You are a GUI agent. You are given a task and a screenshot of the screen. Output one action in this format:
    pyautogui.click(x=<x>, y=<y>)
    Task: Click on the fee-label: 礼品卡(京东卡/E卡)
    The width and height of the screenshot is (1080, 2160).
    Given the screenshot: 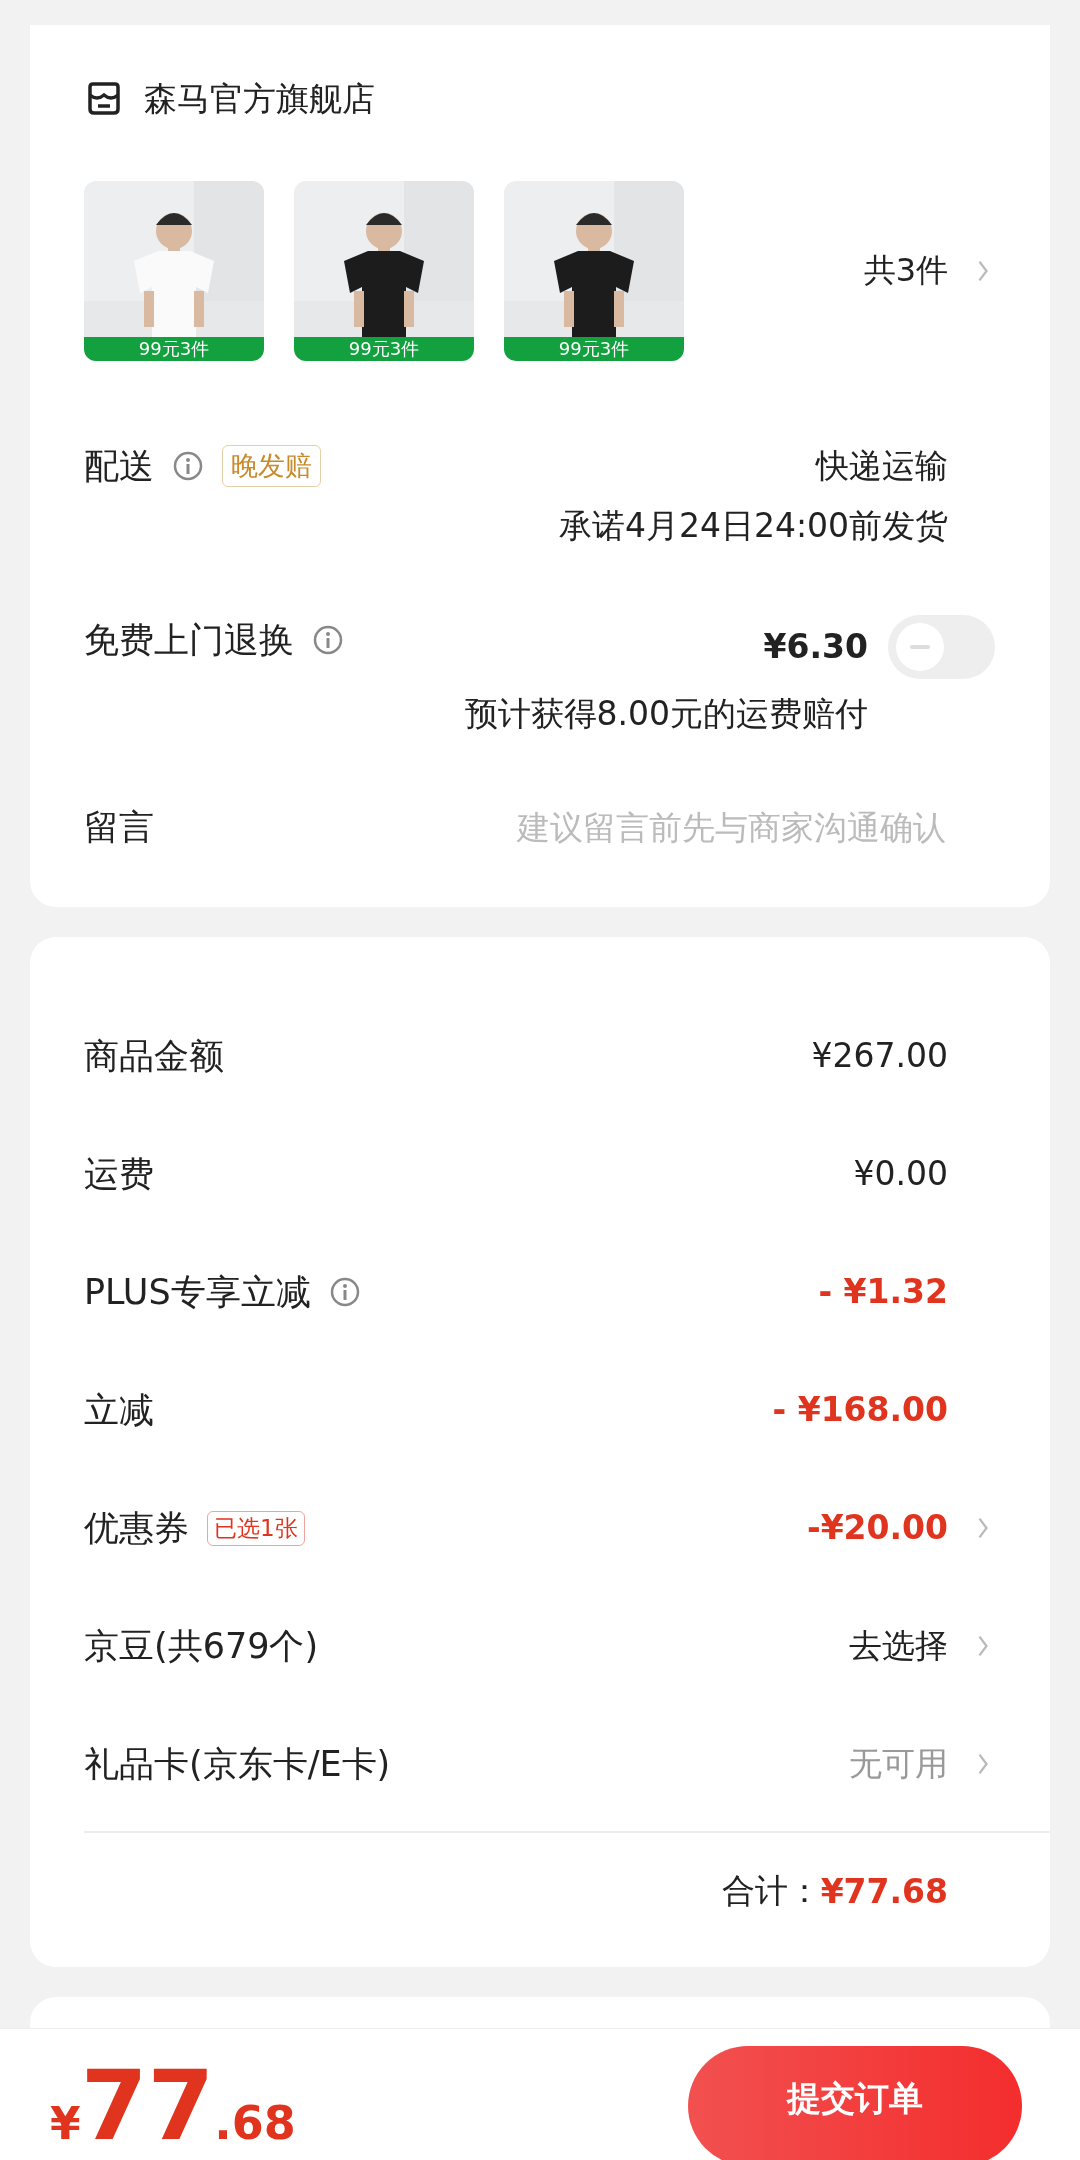 What is the action you would take?
    pyautogui.click(x=237, y=1764)
    